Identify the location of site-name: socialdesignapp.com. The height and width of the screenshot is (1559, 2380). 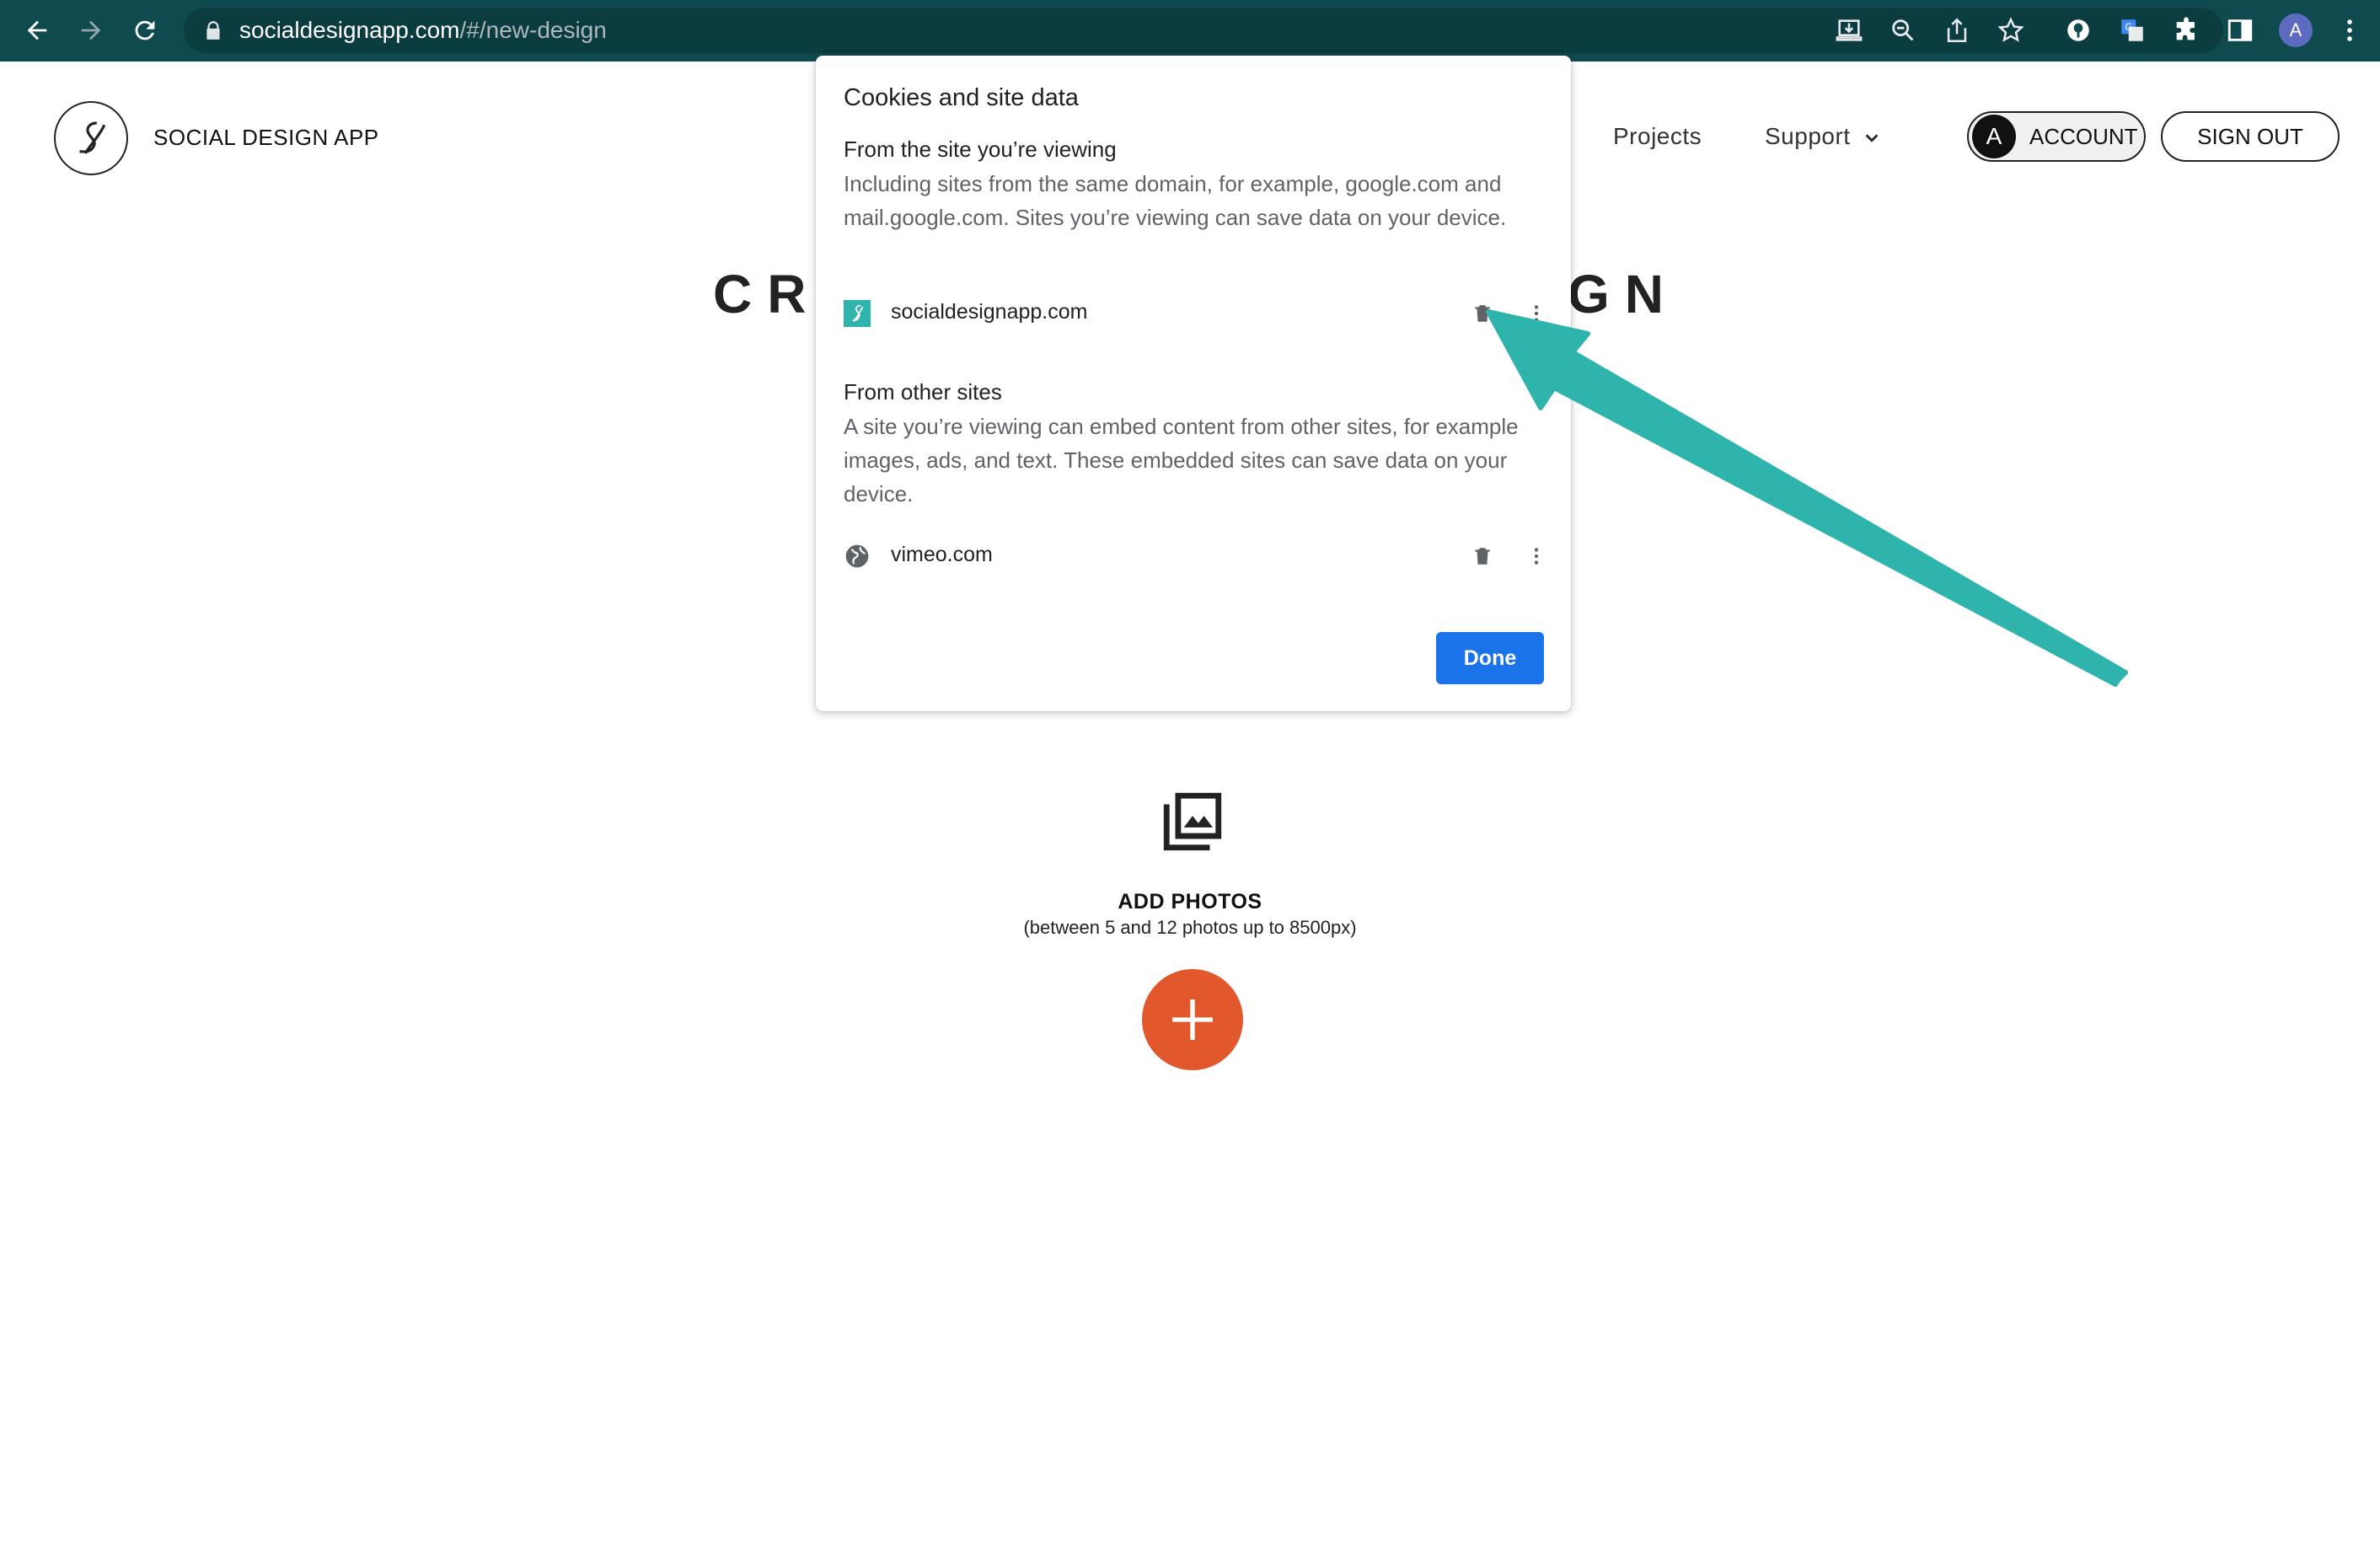
(989, 312).